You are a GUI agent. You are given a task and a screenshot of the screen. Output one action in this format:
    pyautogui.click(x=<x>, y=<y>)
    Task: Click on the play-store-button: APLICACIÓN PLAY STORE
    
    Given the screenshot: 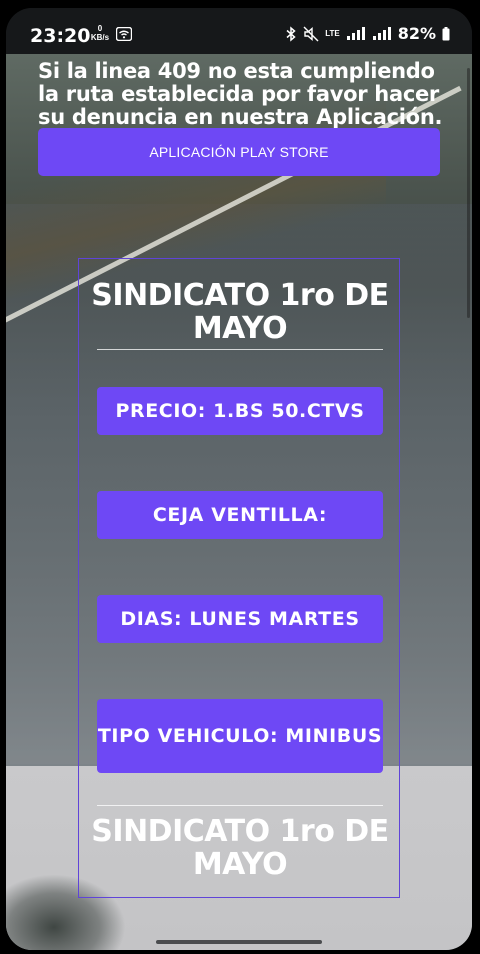 What is the action you would take?
    pyautogui.click(x=239, y=152)
    